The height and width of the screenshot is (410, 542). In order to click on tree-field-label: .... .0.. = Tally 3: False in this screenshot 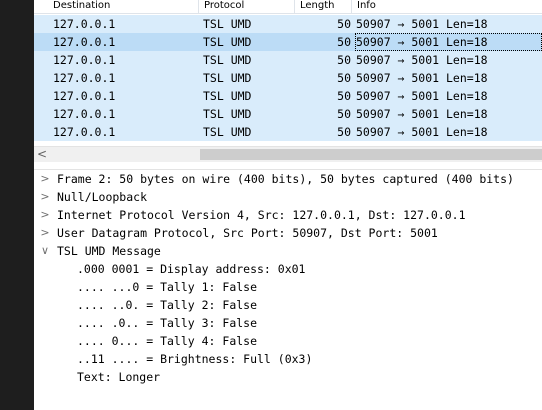, I will do `click(167, 323)`.